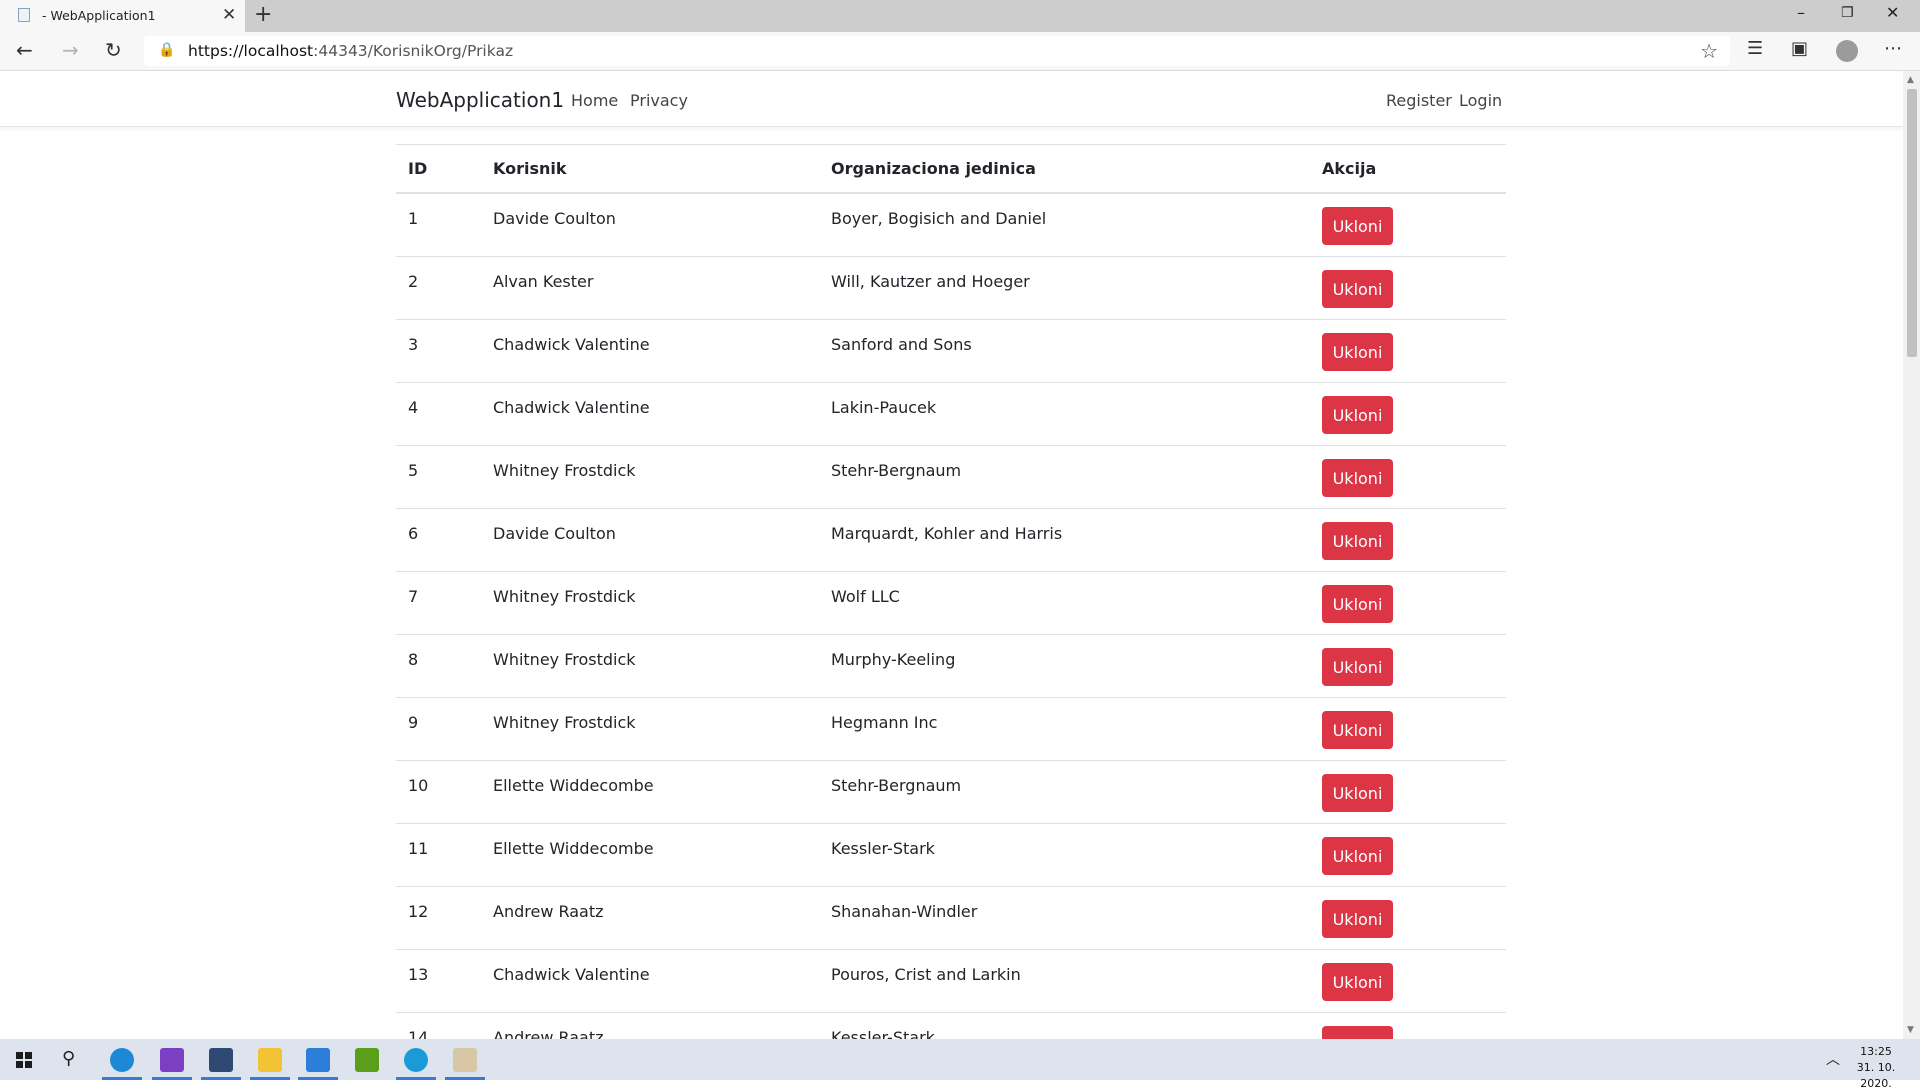 This screenshot has height=1092, width=1920. Describe the element at coordinates (1910, 1030) in the screenshot. I see `scroll-down-icon: ▼` at that location.